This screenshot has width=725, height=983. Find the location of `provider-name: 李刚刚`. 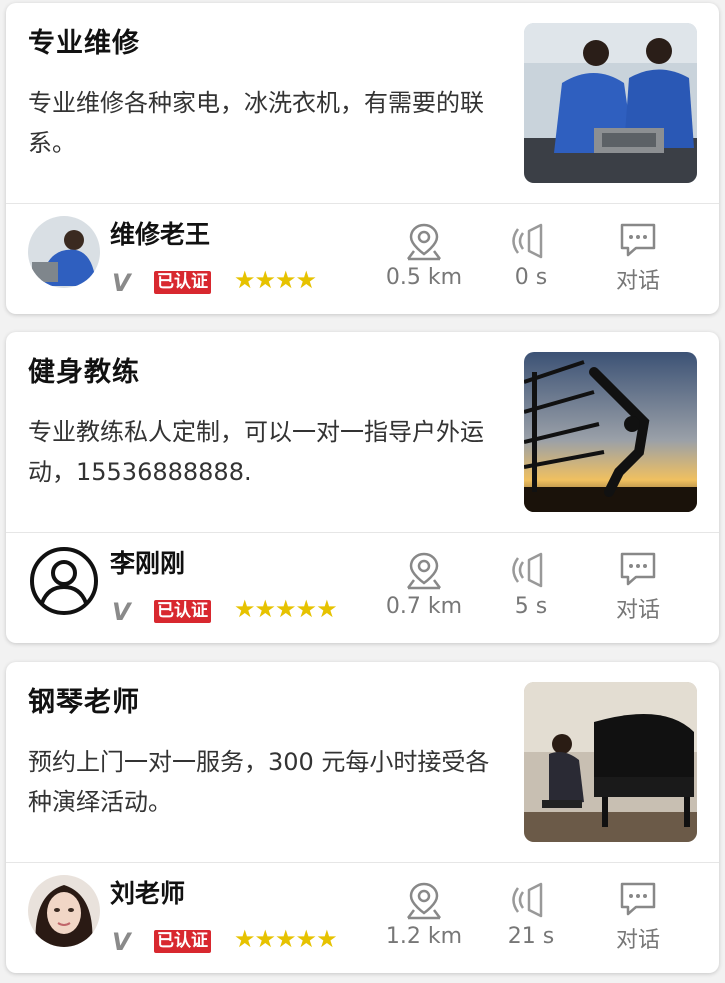

provider-name: 李刚刚 is located at coordinates (147, 562).